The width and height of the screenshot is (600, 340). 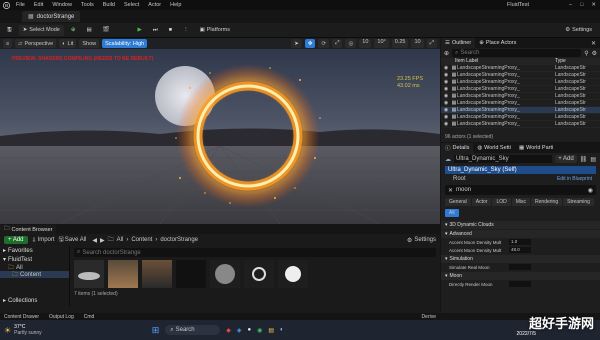 I want to click on app-icon: ◈, so click(x=239, y=330).